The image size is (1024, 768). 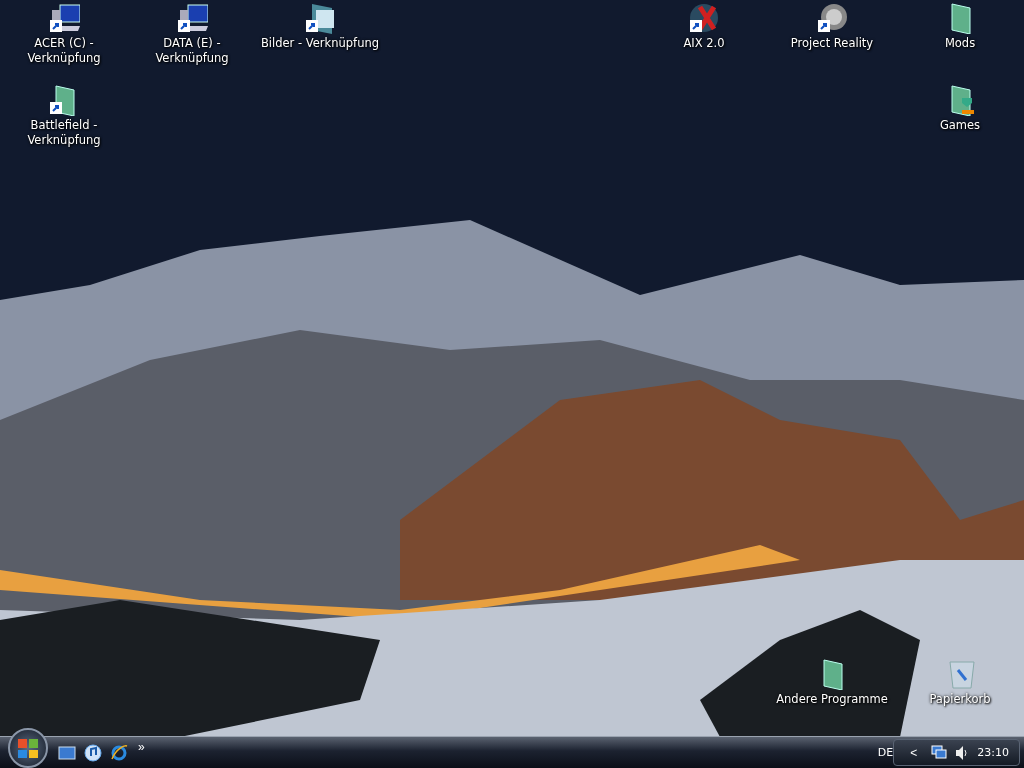 I want to click on music-player-icon, so click(x=93, y=752).